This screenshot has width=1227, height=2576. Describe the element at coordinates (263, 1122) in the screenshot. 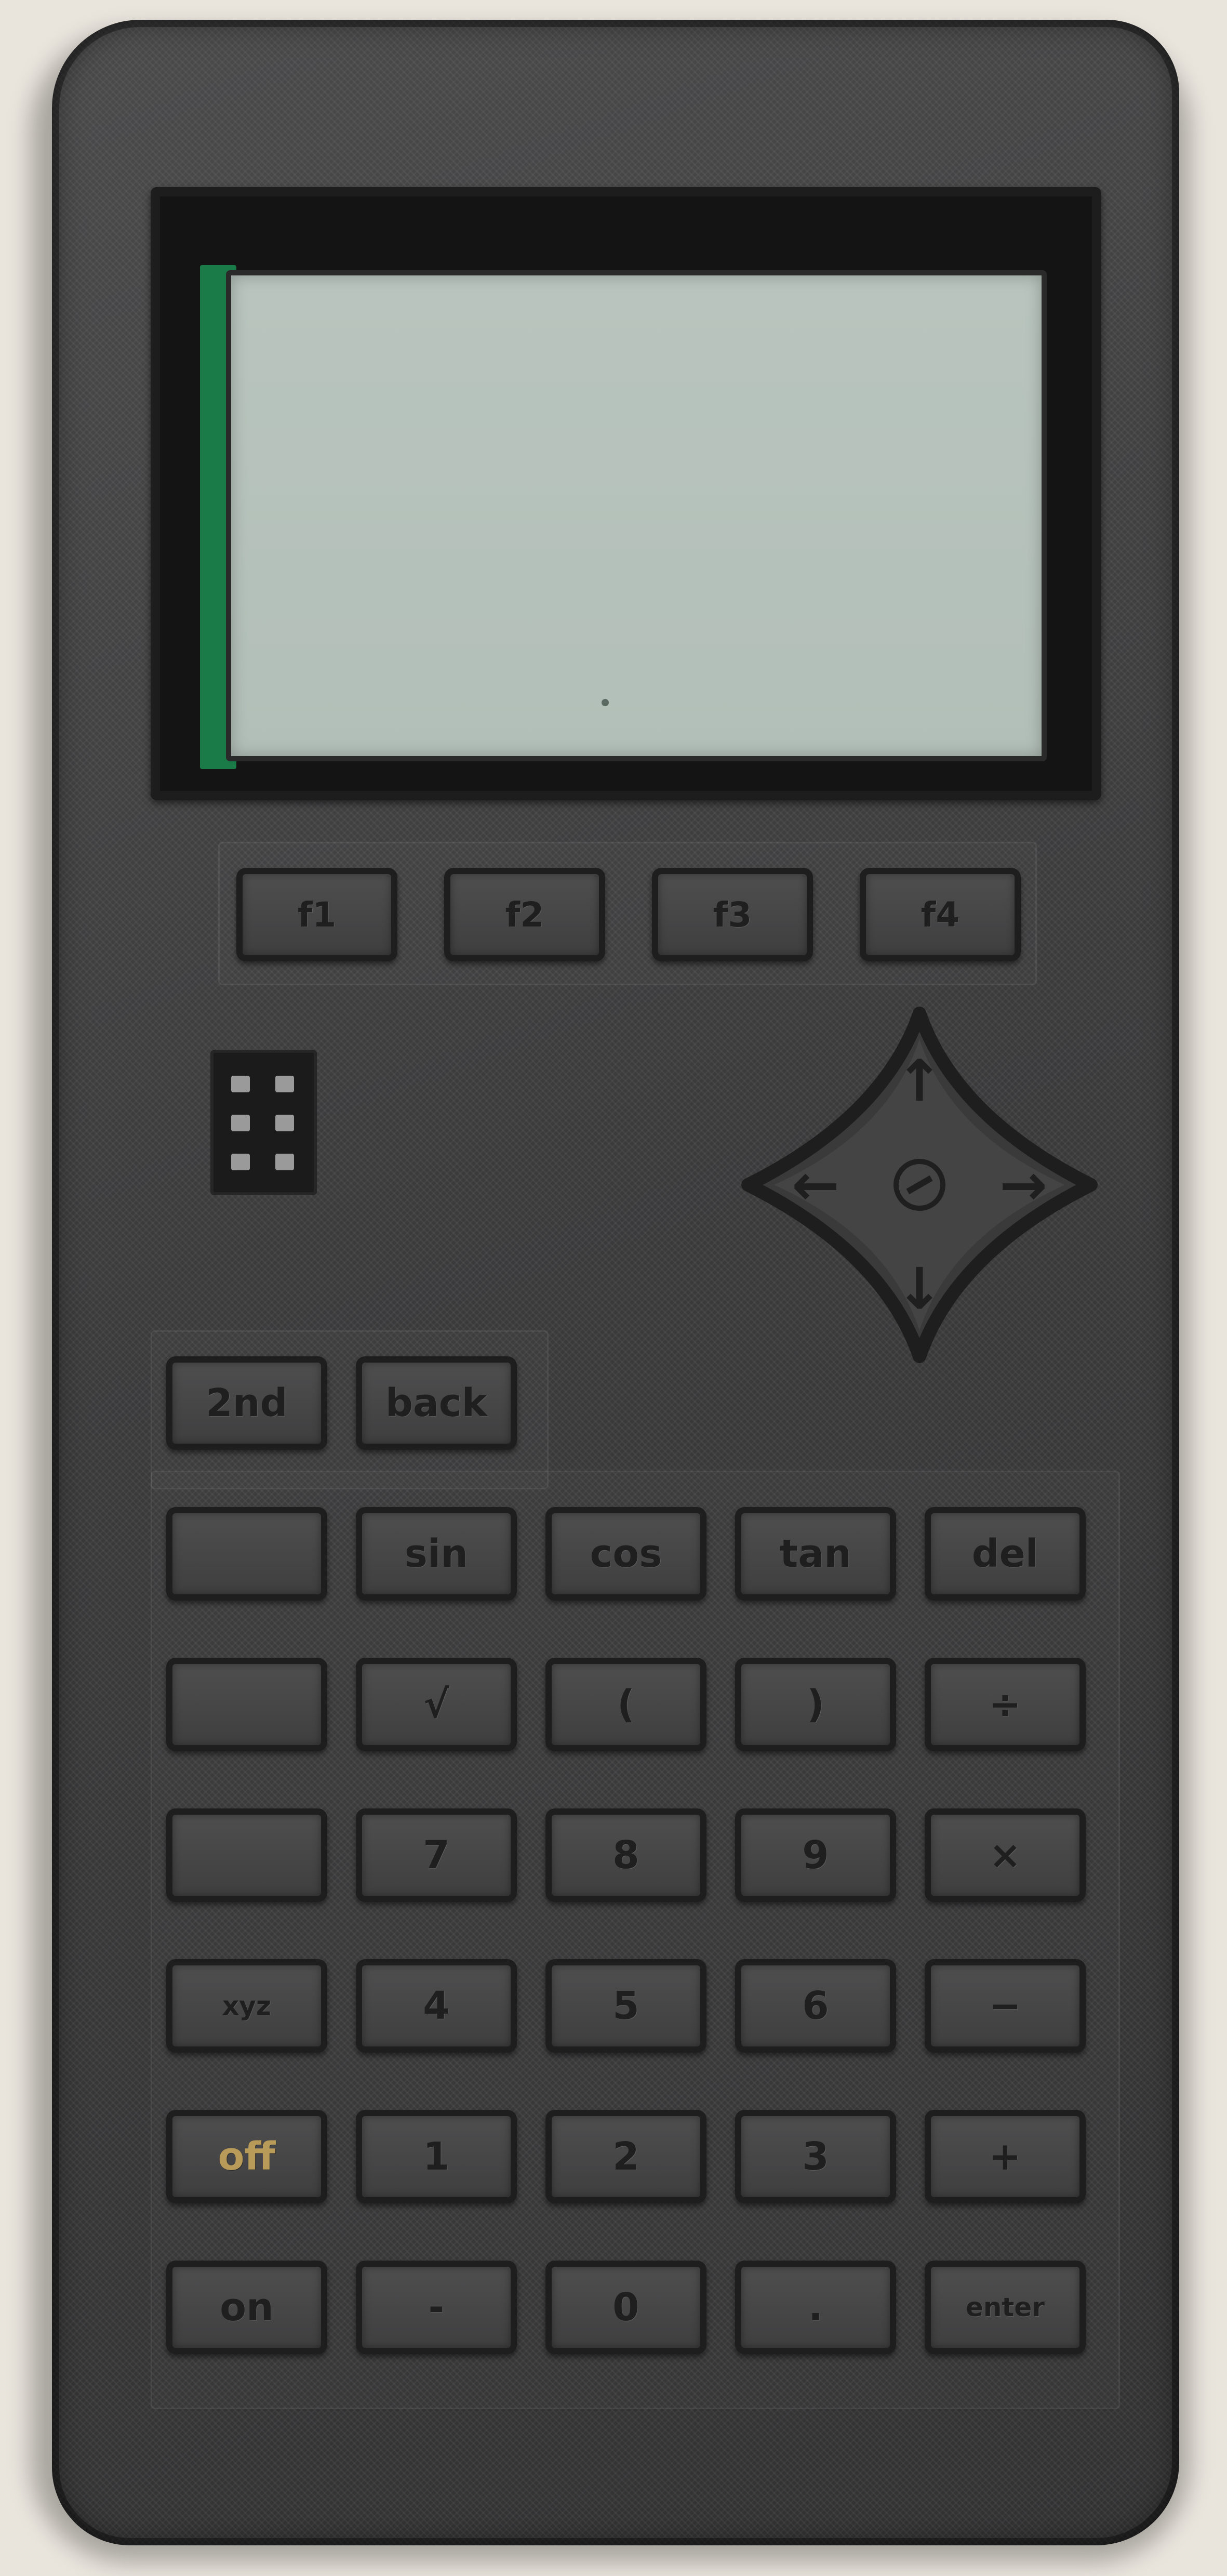

I see `pin-header-connector` at that location.